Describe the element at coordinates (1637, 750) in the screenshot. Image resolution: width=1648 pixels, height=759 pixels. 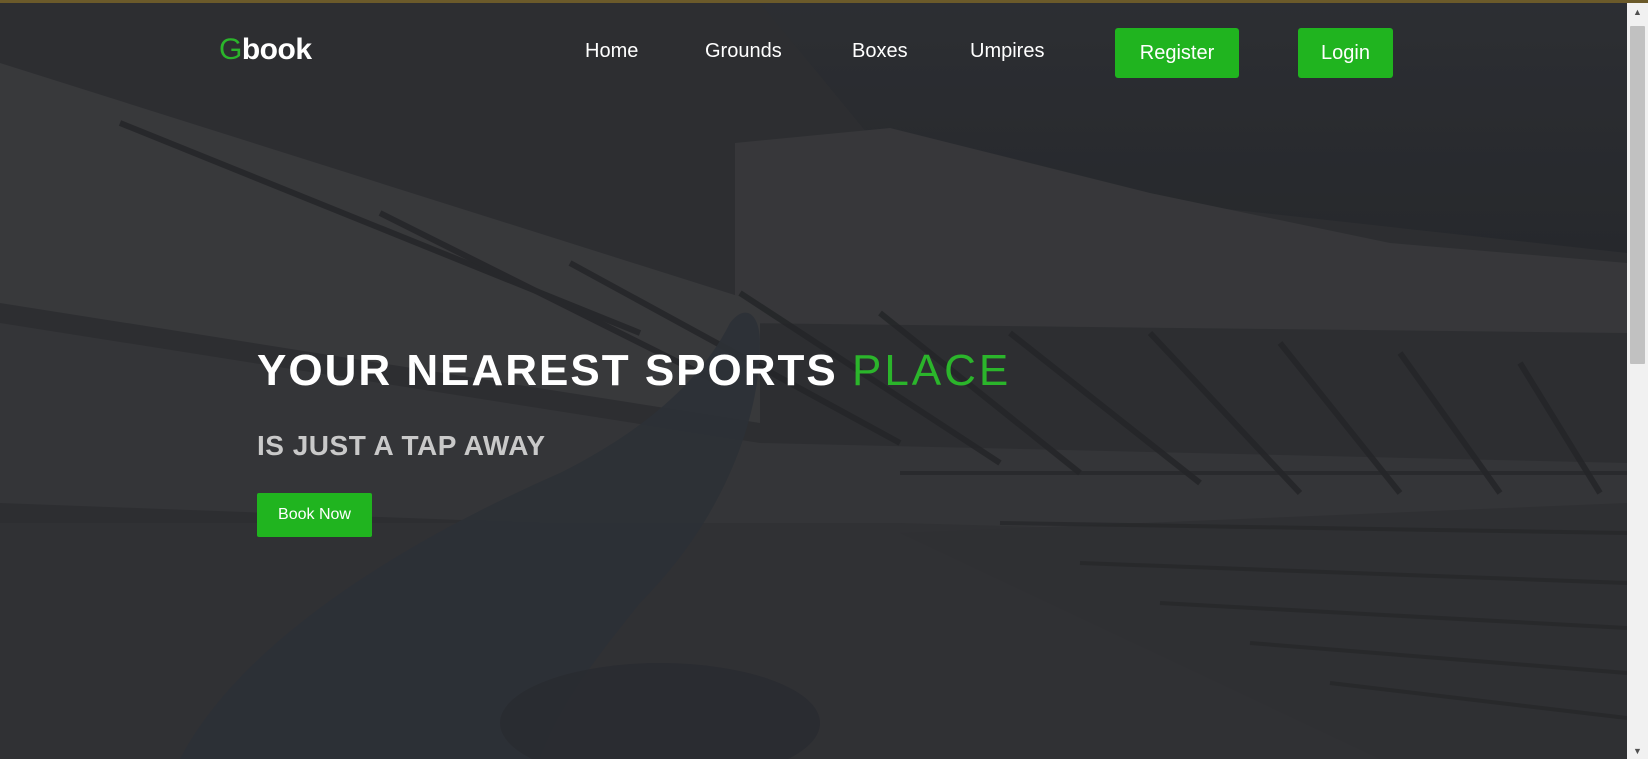
I see `triangle-down-icon: ▼` at that location.